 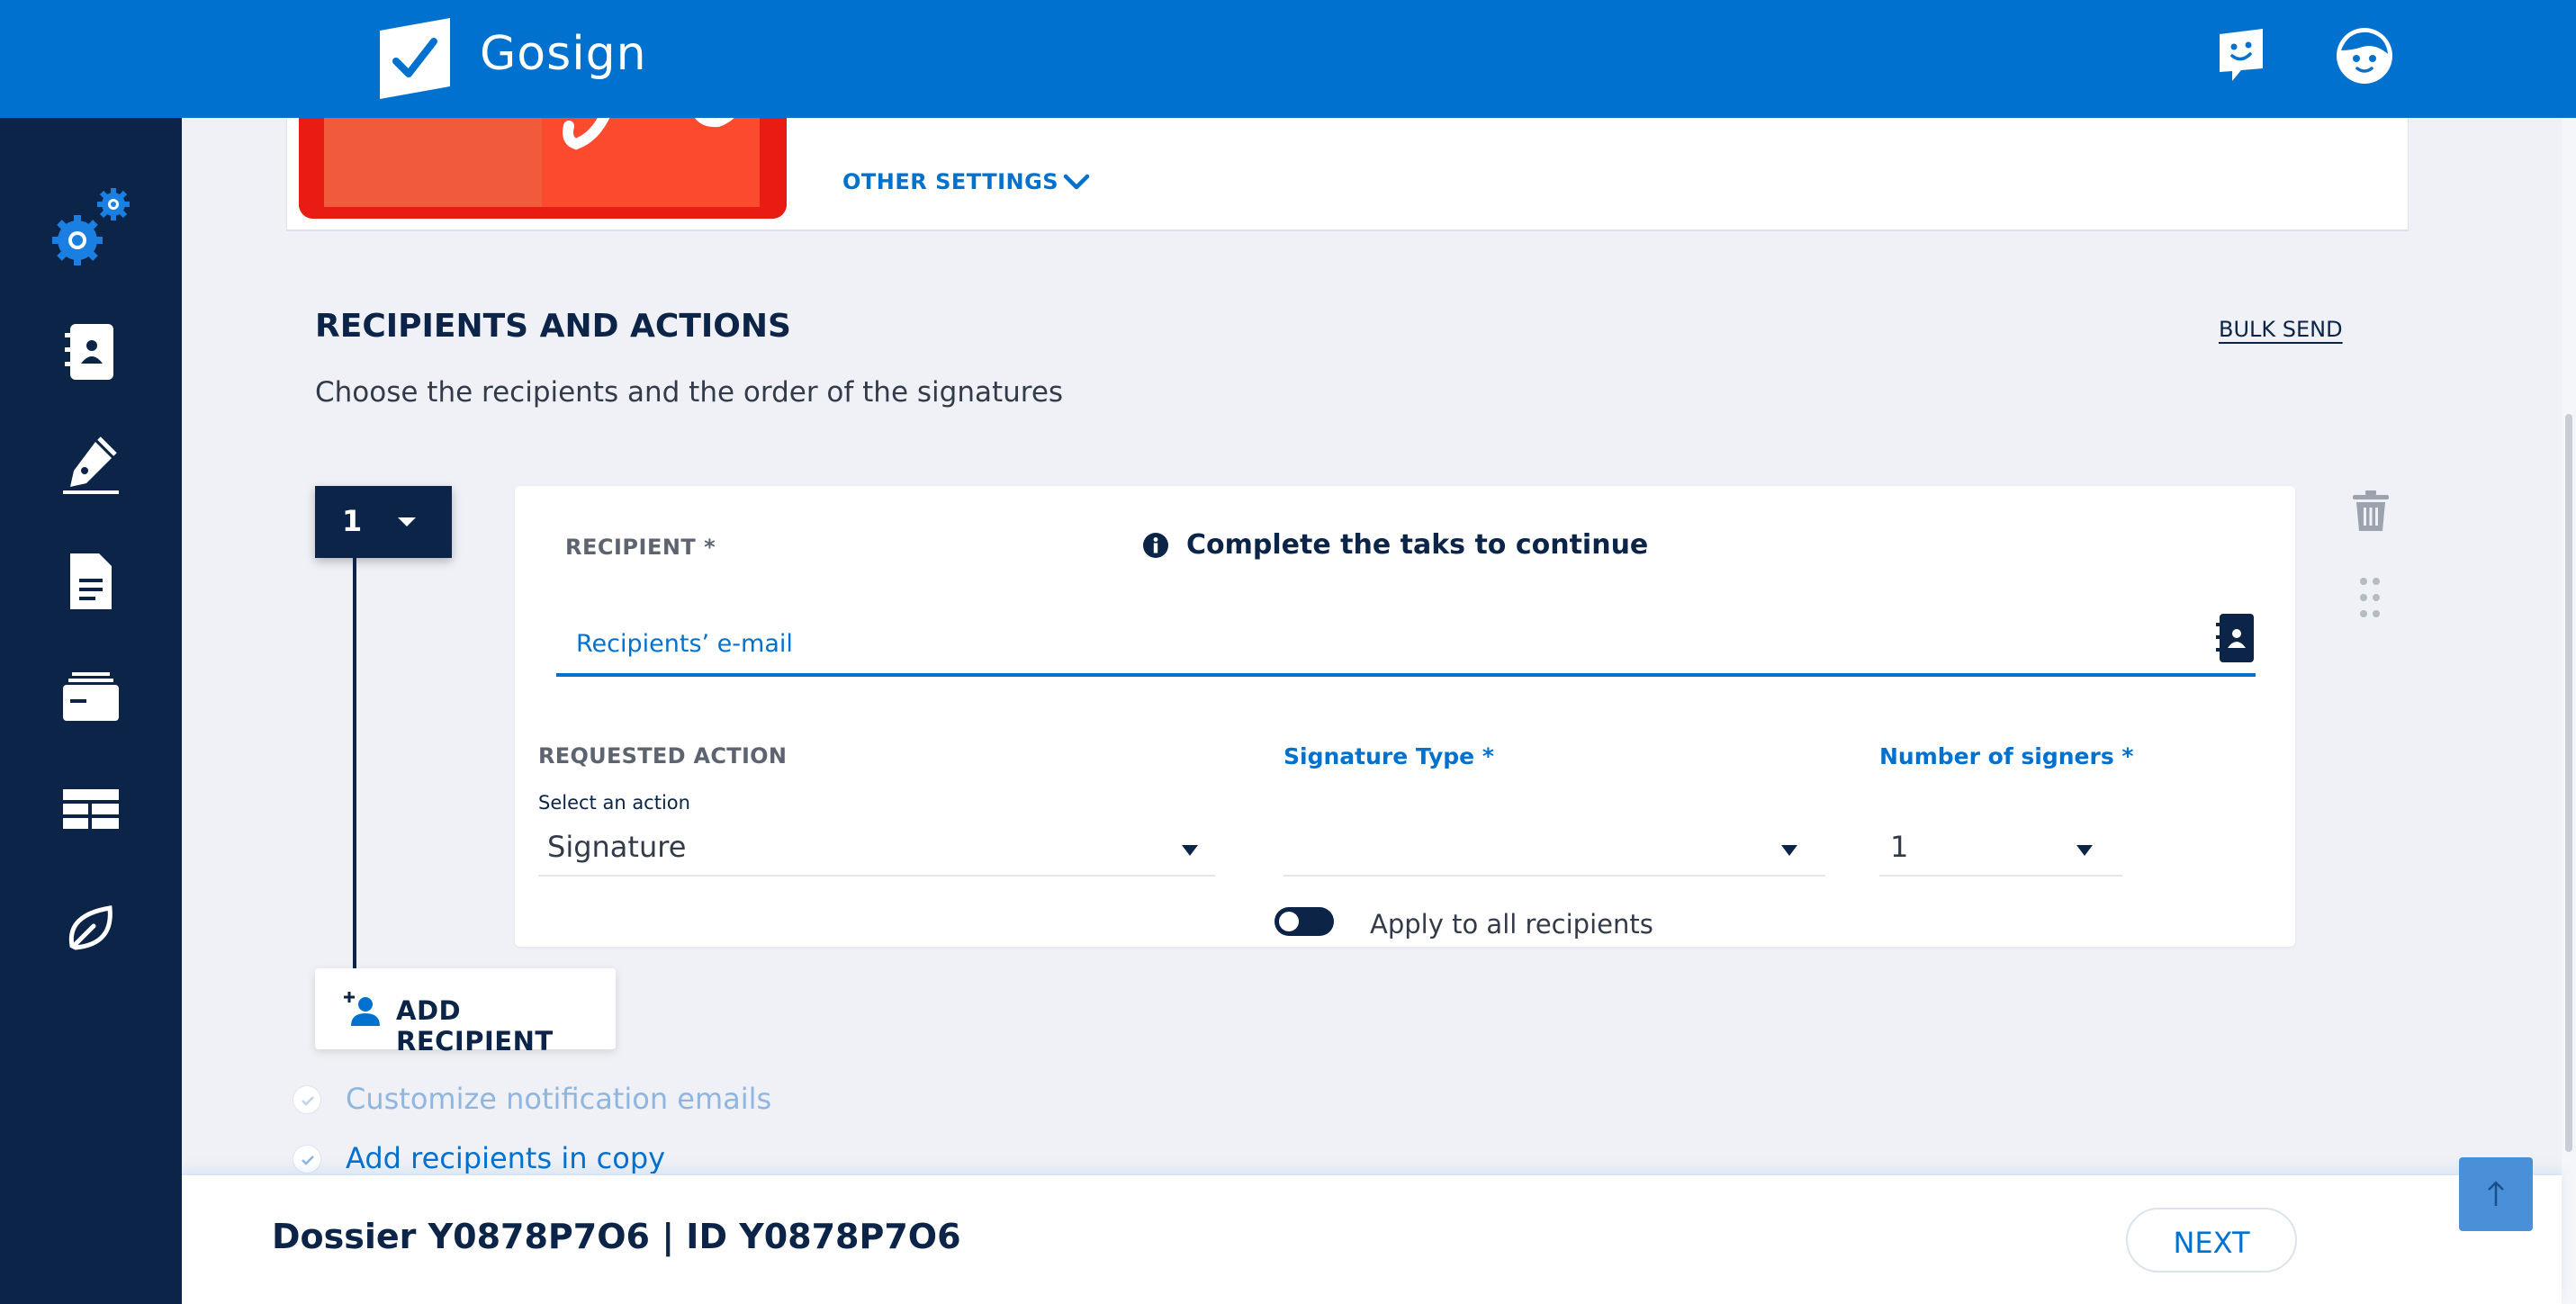 I want to click on apply-all-label: Apply to all recipients, so click(x=1511, y=924).